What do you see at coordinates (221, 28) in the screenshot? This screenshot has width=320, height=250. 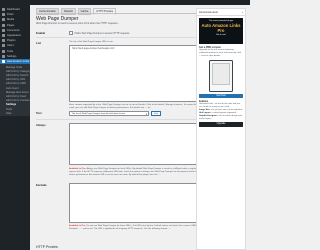 I see `promo-line-2: Auto Amazon Links Pro` at bounding box center [221, 28].